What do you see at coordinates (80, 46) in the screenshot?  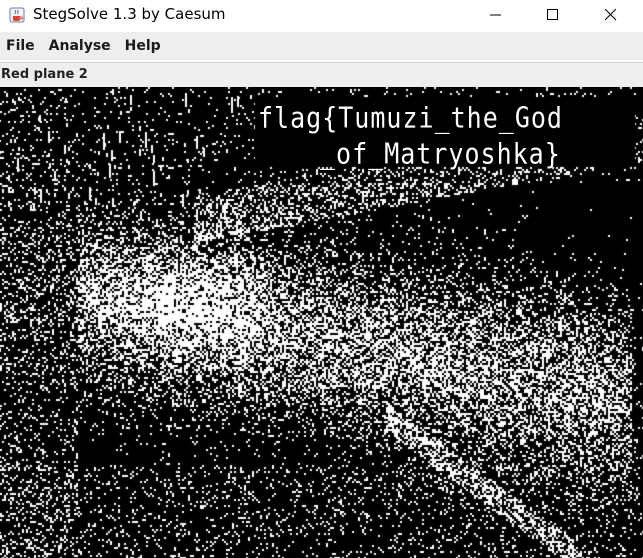 I see `menu-analyse: Analyse` at bounding box center [80, 46].